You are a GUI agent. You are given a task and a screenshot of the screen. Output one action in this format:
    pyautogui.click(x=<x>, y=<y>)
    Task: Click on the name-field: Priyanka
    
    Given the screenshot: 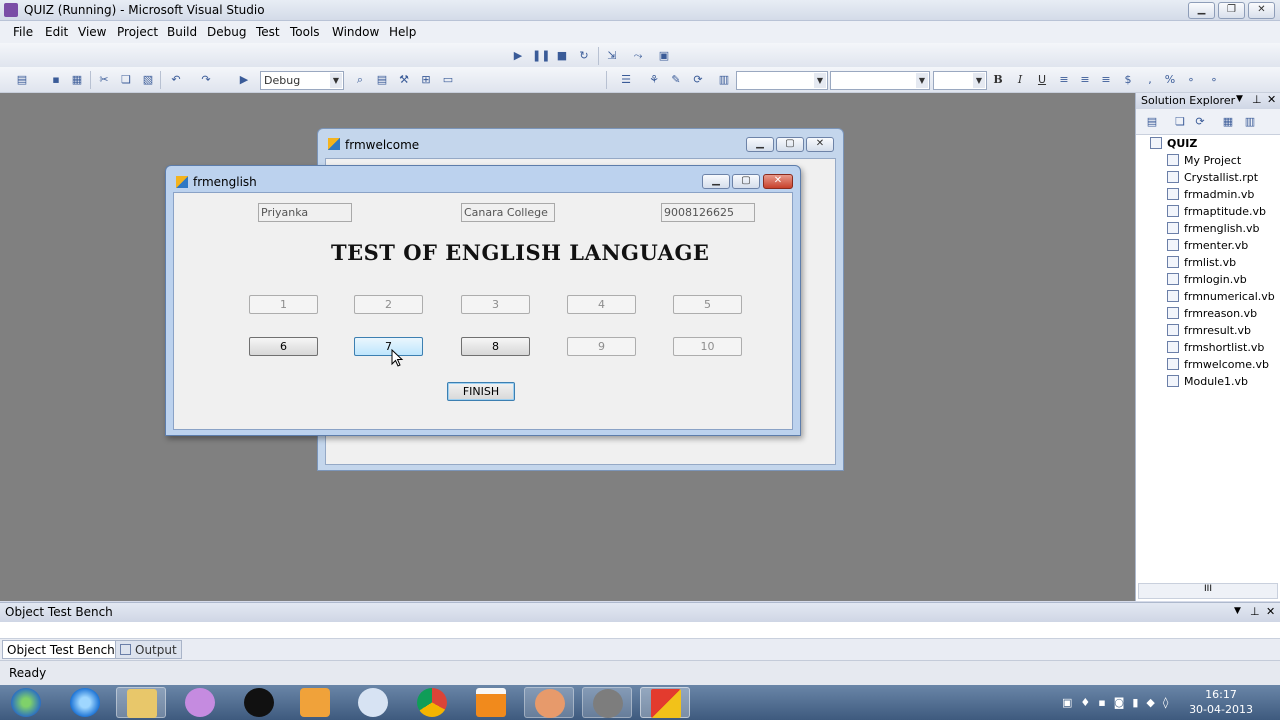 What is the action you would take?
    pyautogui.click(x=305, y=212)
    